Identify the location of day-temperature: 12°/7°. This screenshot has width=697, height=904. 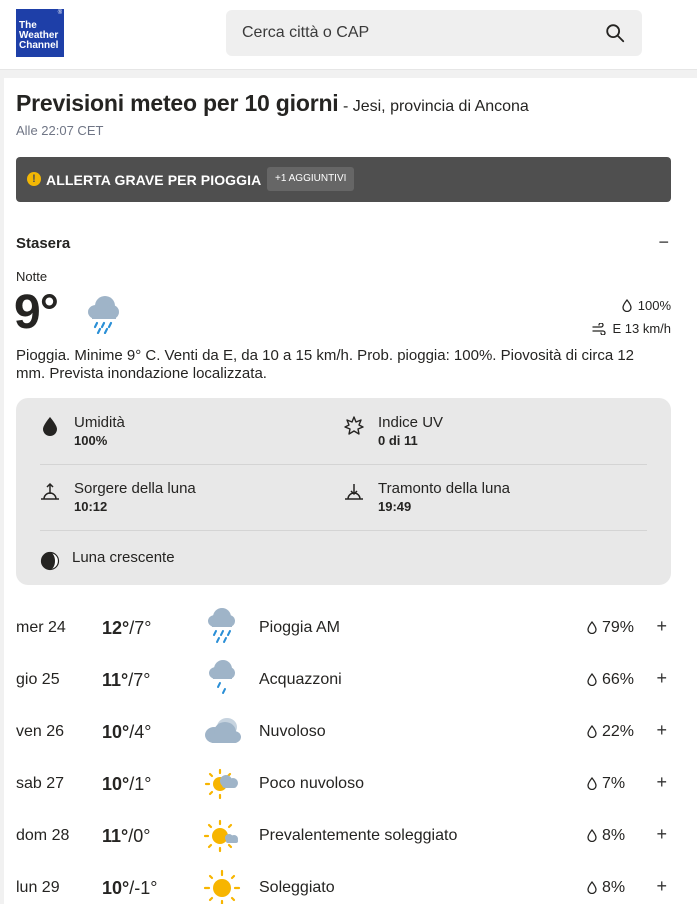
(126, 628).